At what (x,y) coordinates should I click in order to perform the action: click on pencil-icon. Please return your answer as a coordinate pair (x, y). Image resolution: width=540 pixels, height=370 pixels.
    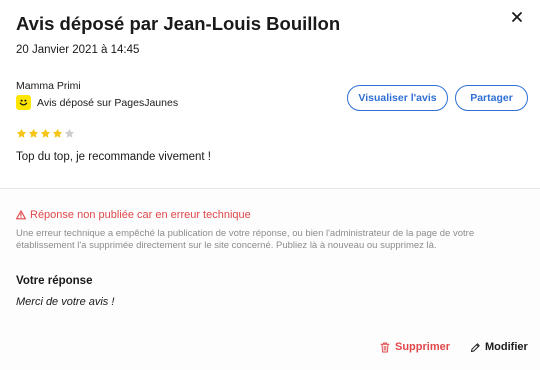
    Looking at the image, I should click on (475, 347).